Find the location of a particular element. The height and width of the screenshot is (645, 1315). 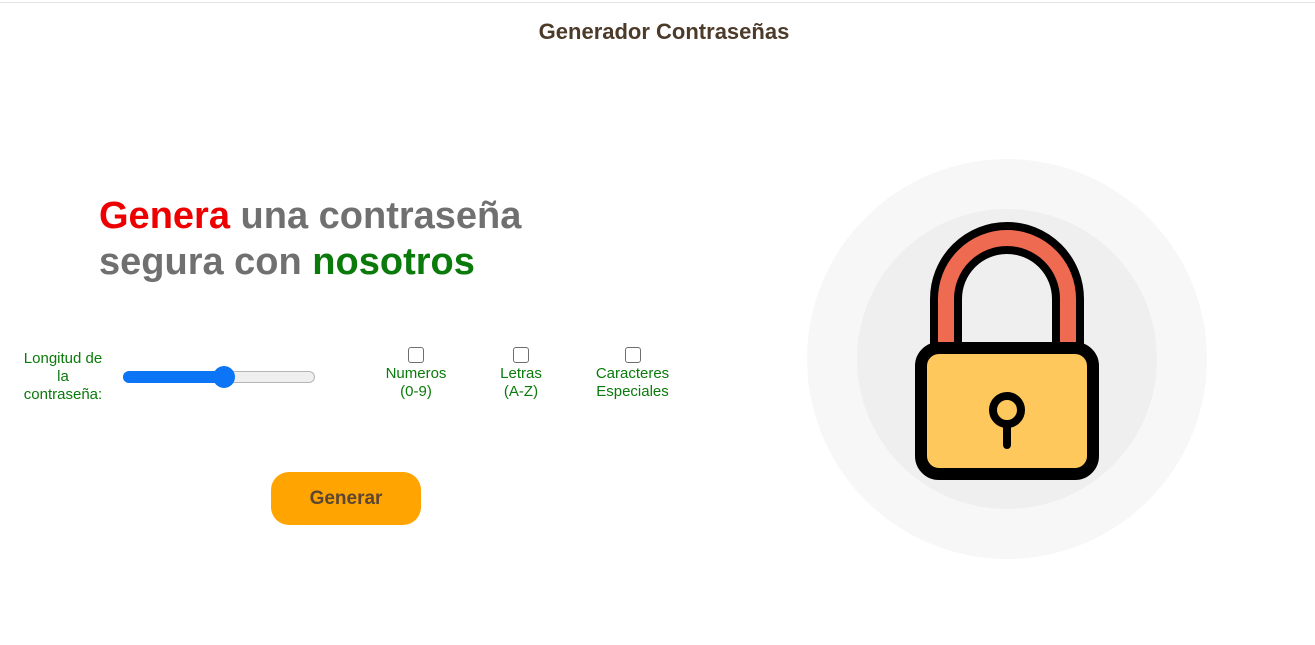

option-numbers-label: Numeros is located at coordinates (416, 373).